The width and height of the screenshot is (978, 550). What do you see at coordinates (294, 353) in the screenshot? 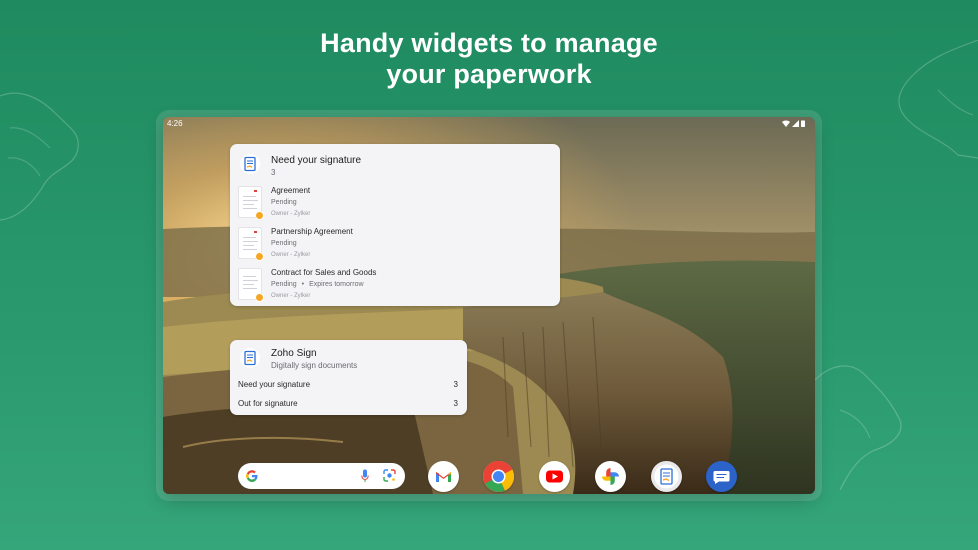
I see `widget-title: Zoho Sign` at bounding box center [294, 353].